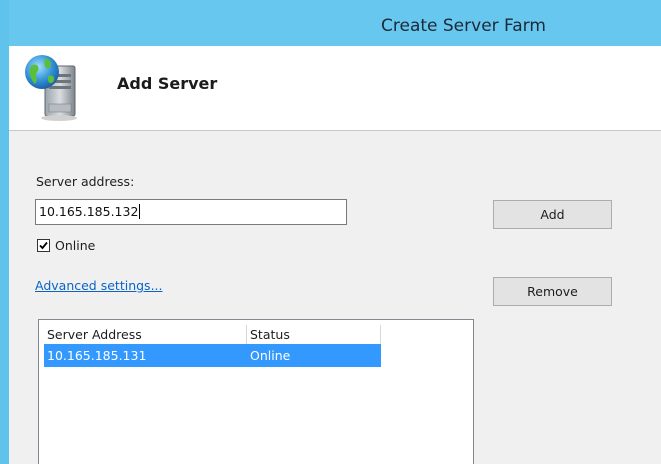 The height and width of the screenshot is (464, 661). Describe the element at coordinates (97, 355) in the screenshot. I see `row-server-address: 10.165.185.131` at that location.